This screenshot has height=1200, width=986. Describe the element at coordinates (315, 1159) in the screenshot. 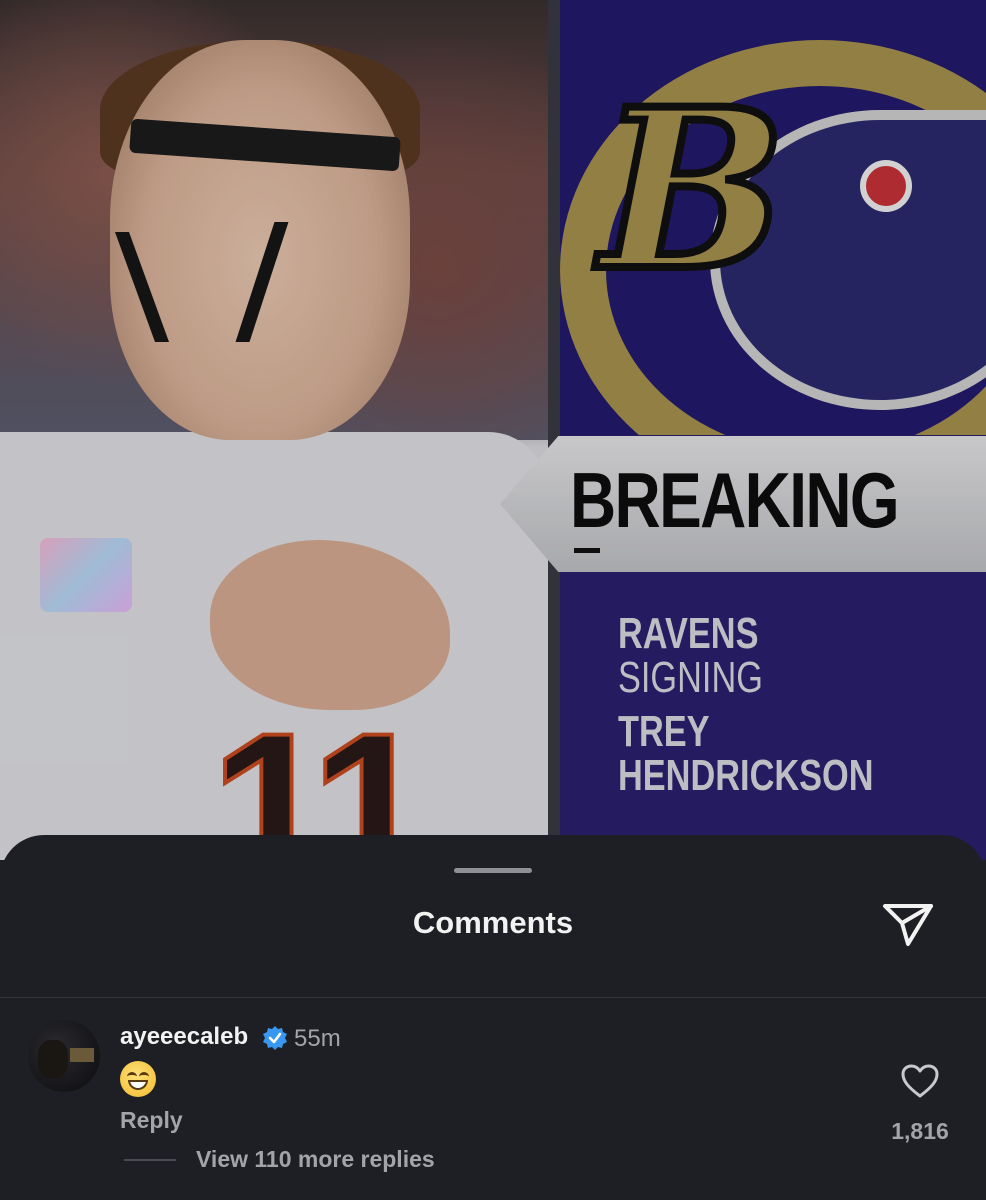

I see `view-more-replies-button: View 110 more replies` at that location.